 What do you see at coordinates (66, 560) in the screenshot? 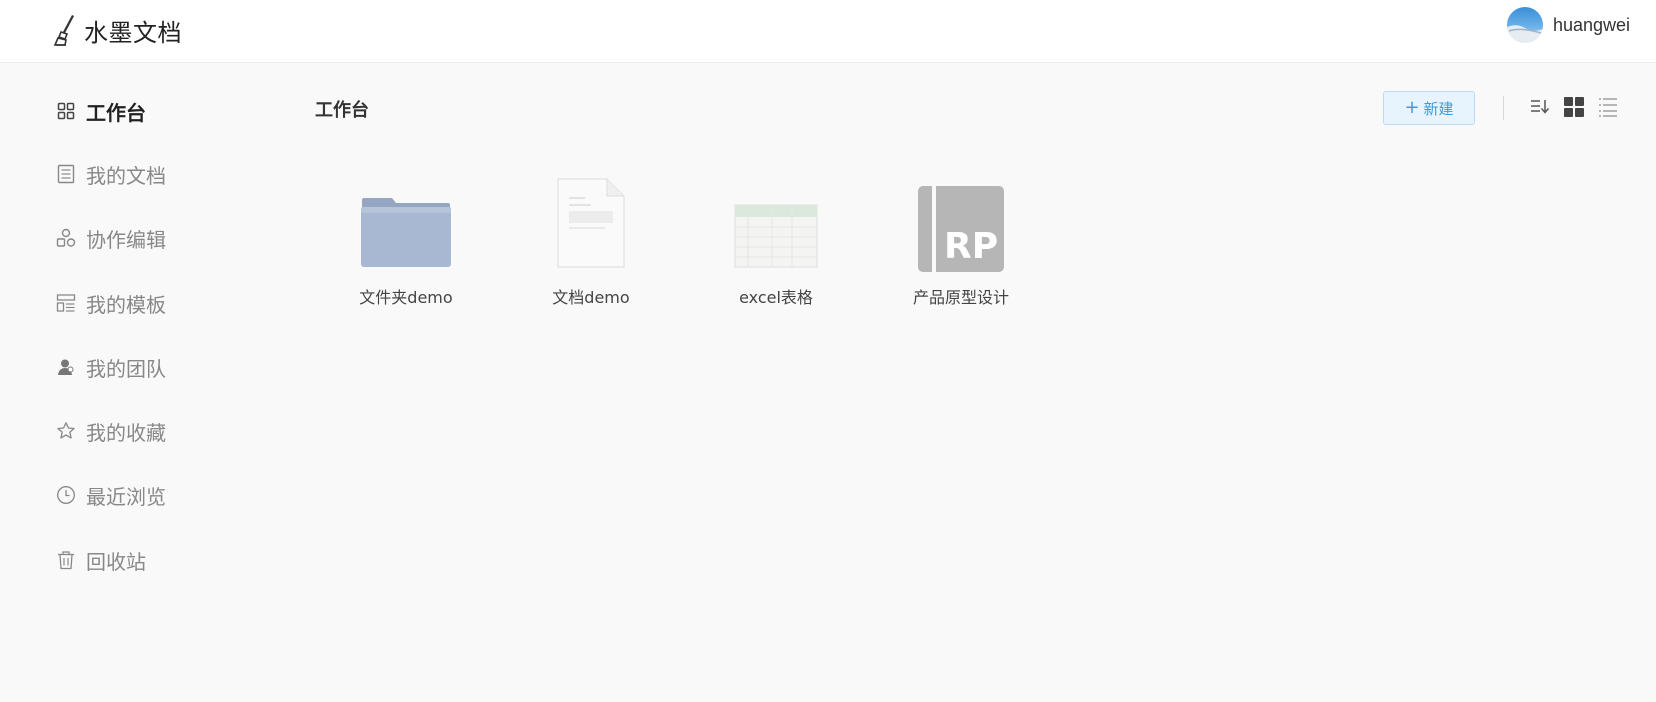
I see `trash-icon` at bounding box center [66, 560].